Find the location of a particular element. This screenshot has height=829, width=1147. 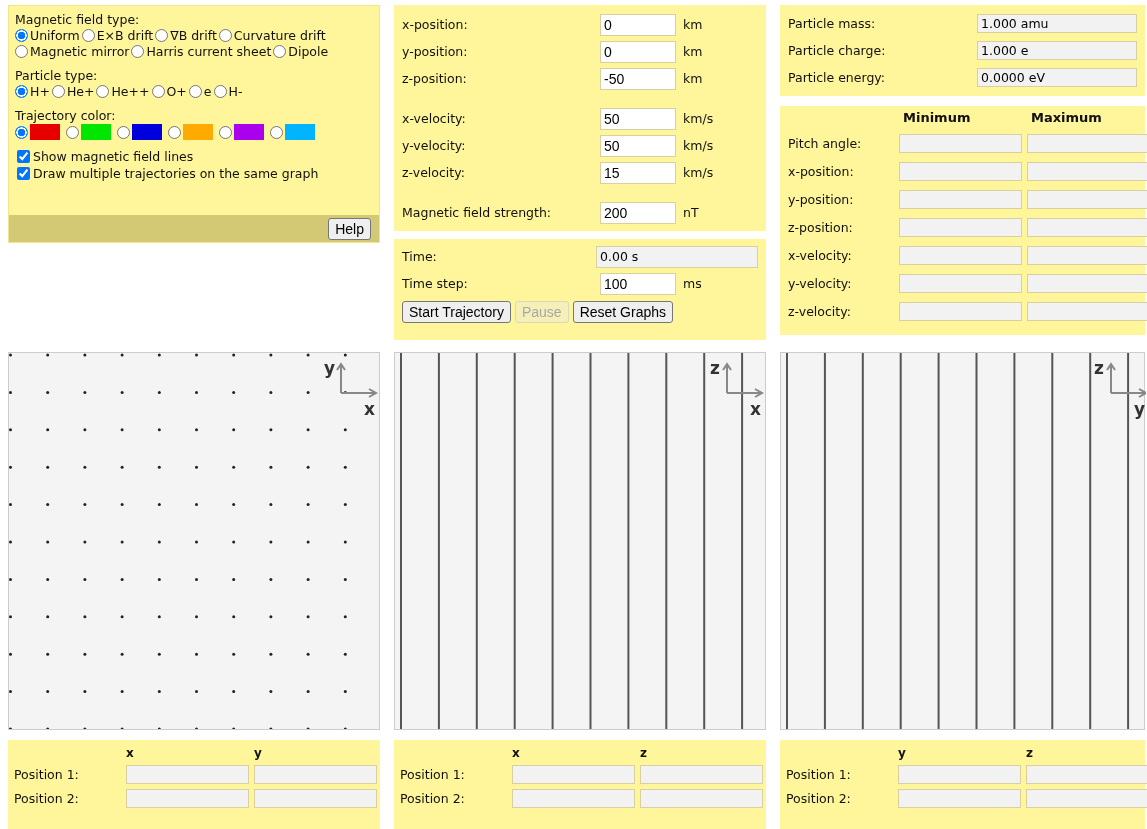

option-label: He+ is located at coordinates (80, 91).